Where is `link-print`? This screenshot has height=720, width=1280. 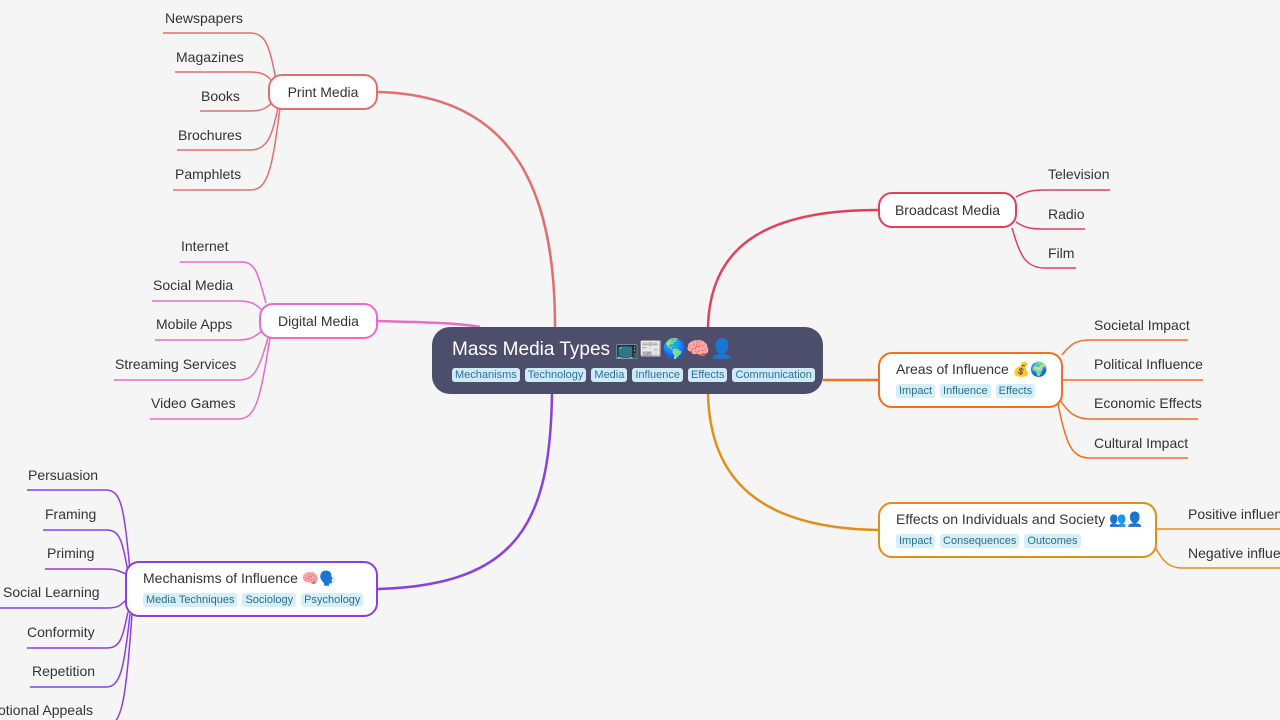
link-print is located at coordinates (467, 209).